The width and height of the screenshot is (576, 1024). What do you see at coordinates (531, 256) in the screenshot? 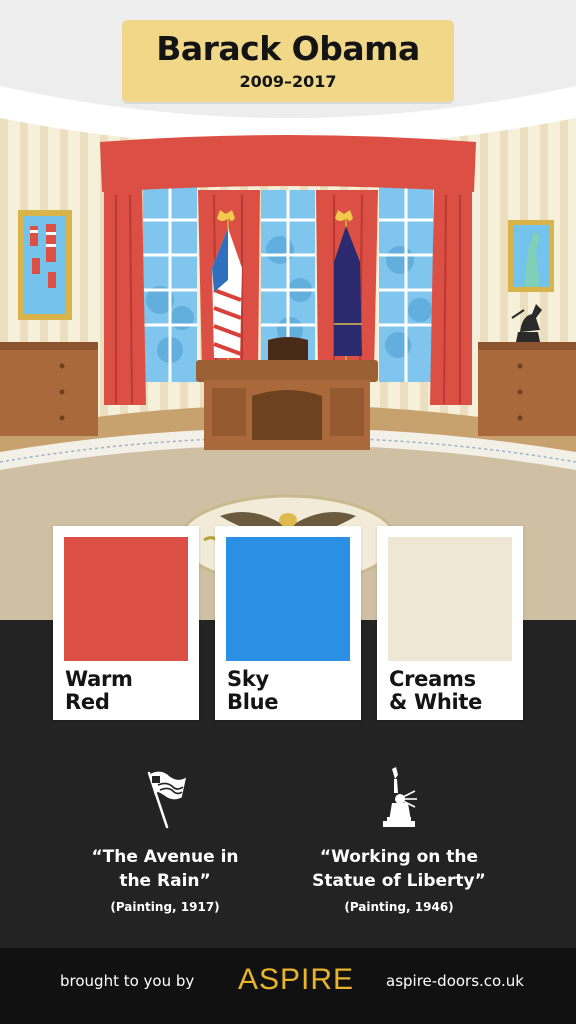
I see `statue-painting` at bounding box center [531, 256].